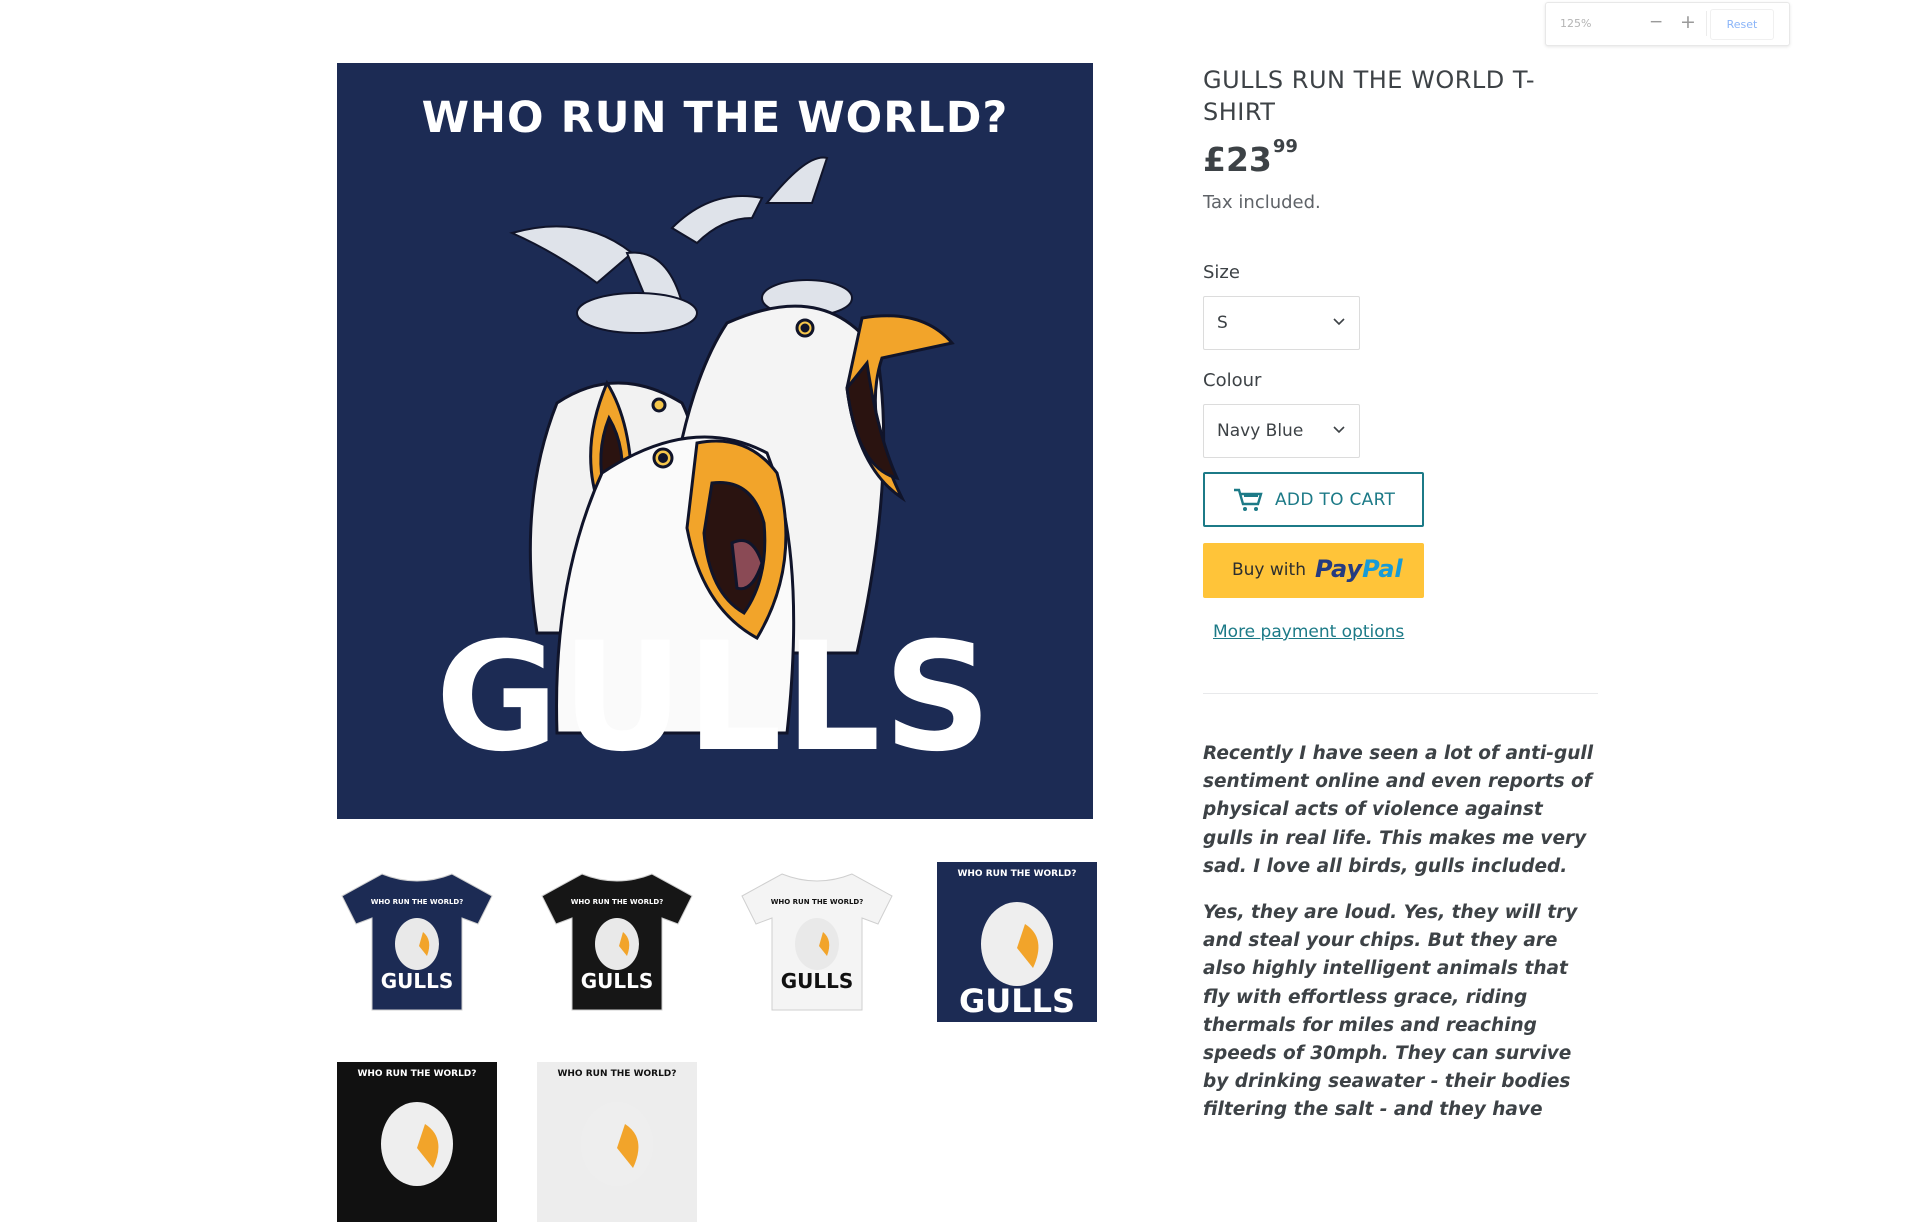 The width and height of the screenshot is (1920, 1222). I want to click on colour-value: Navy Blue, so click(1260, 431).